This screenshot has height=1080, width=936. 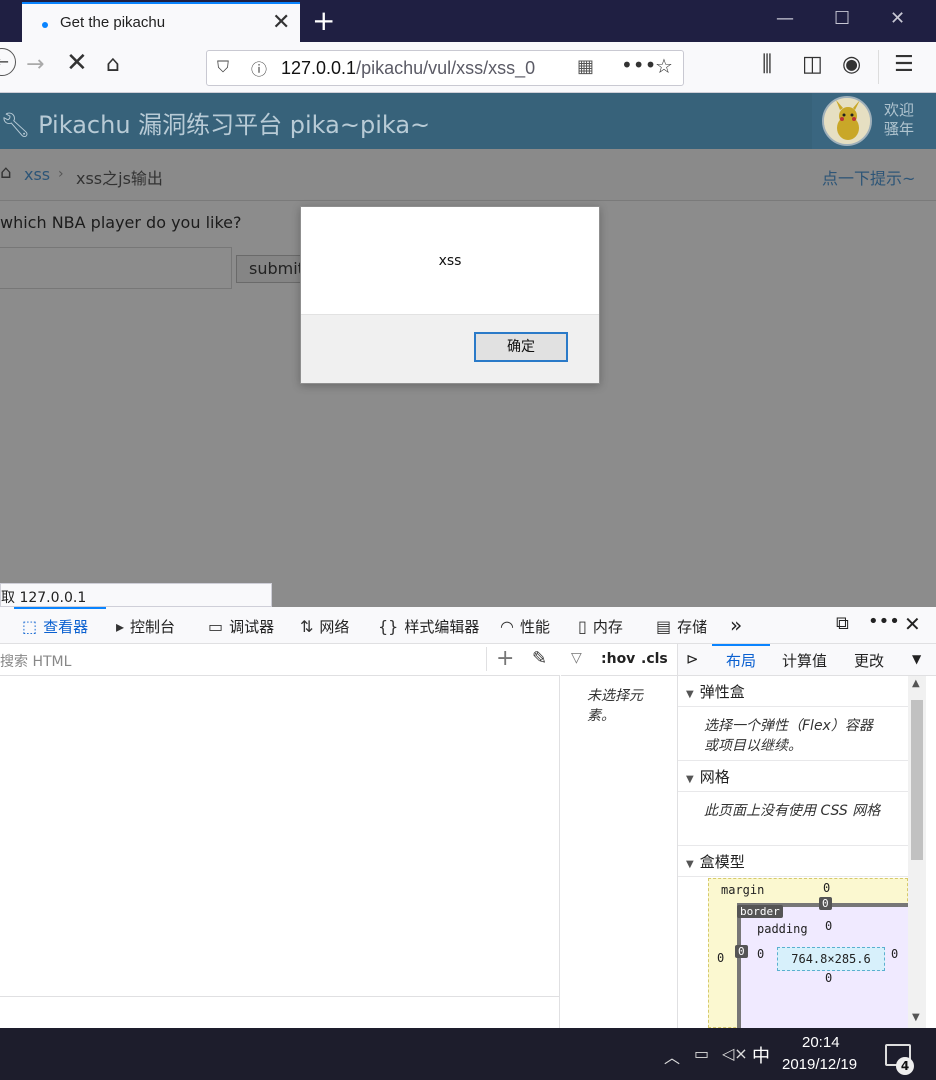 I want to click on maximize-button: ☐, so click(x=842, y=18).